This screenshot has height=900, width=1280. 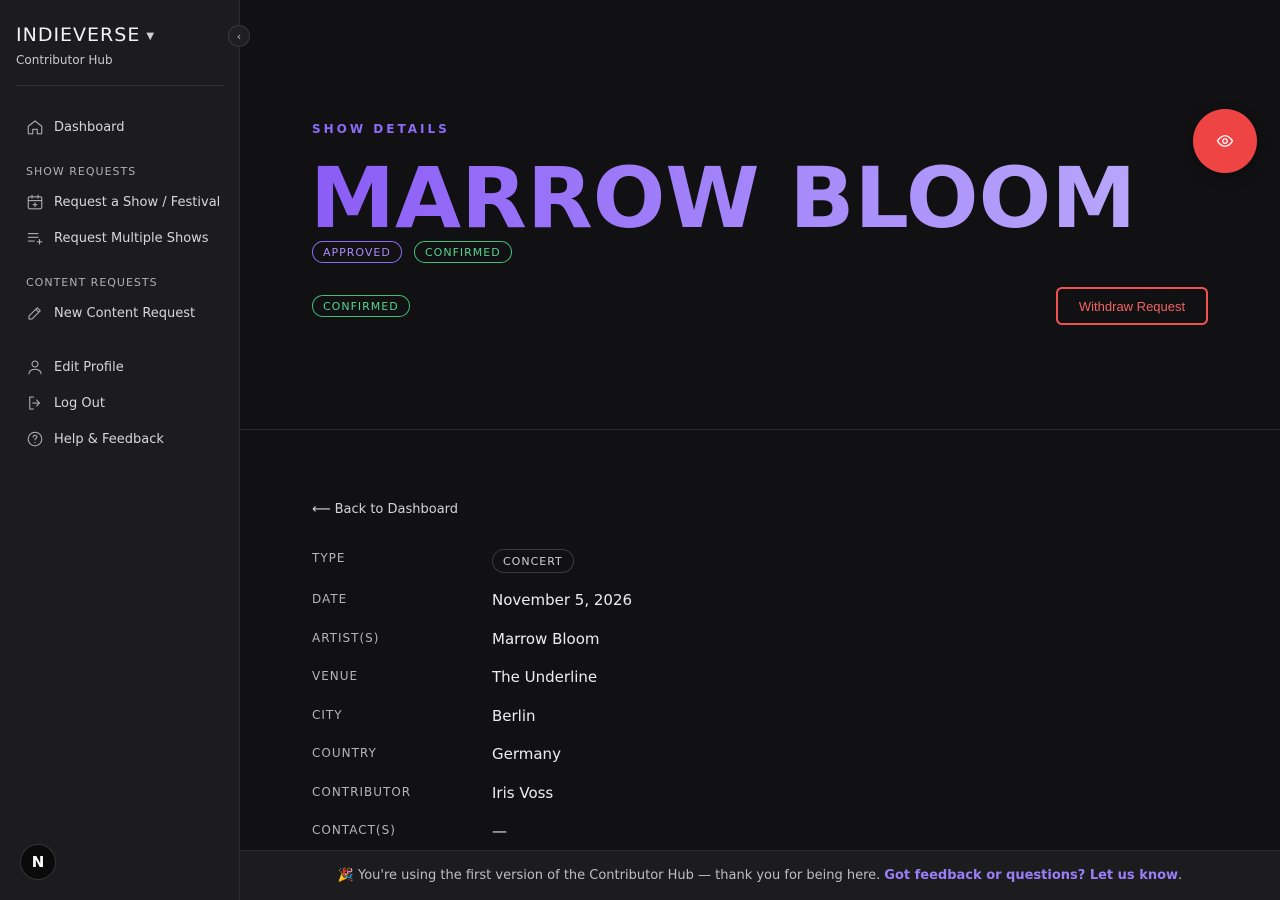 What do you see at coordinates (137, 202) in the screenshot?
I see `sidebar-item-label: Request a Show / Festival` at bounding box center [137, 202].